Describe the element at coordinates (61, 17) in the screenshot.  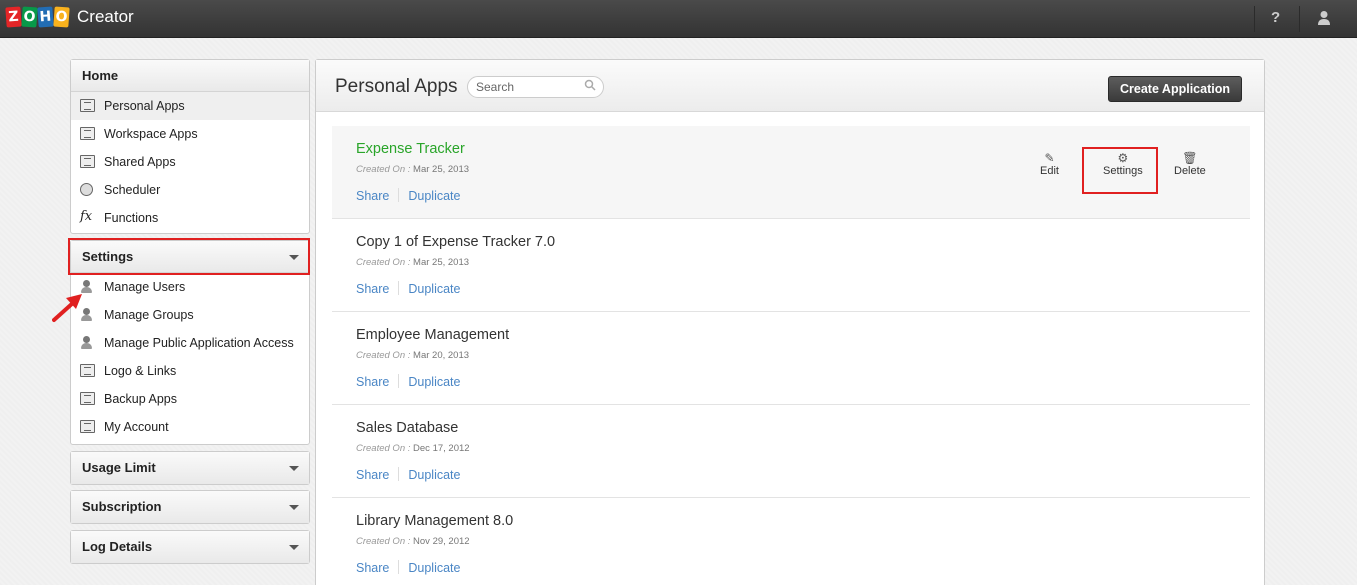
I see `logo-letter: O` at that location.